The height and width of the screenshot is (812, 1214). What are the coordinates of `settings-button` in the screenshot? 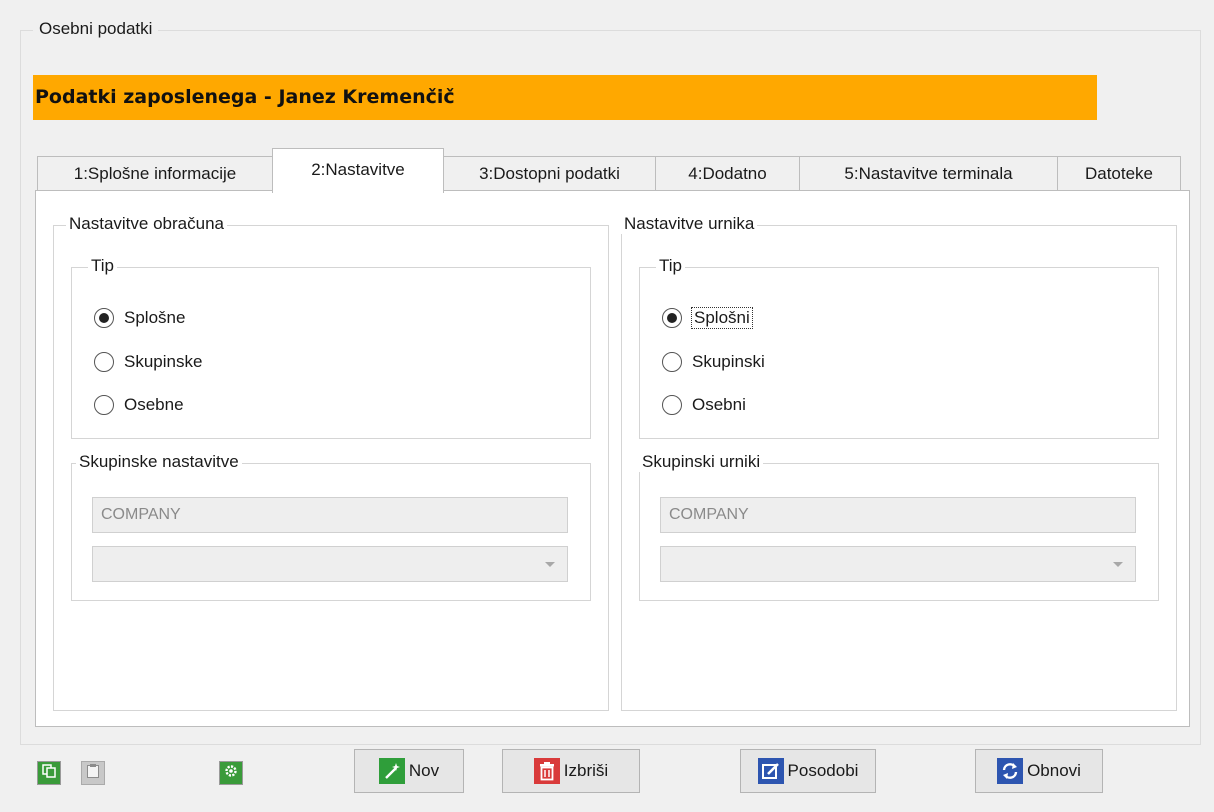 It's located at (231, 773).